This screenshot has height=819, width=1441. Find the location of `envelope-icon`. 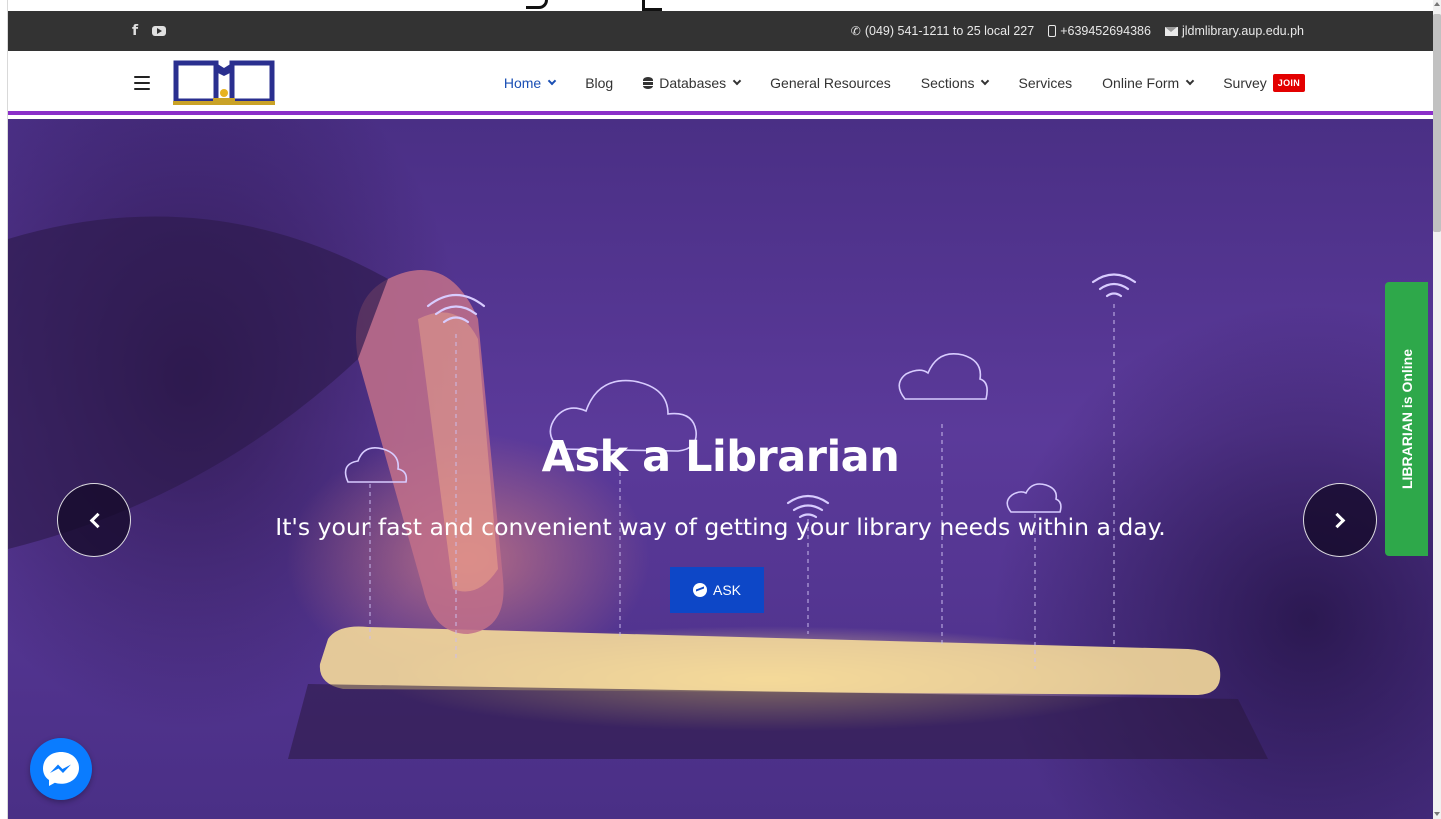

envelope-icon is located at coordinates (1171, 31).